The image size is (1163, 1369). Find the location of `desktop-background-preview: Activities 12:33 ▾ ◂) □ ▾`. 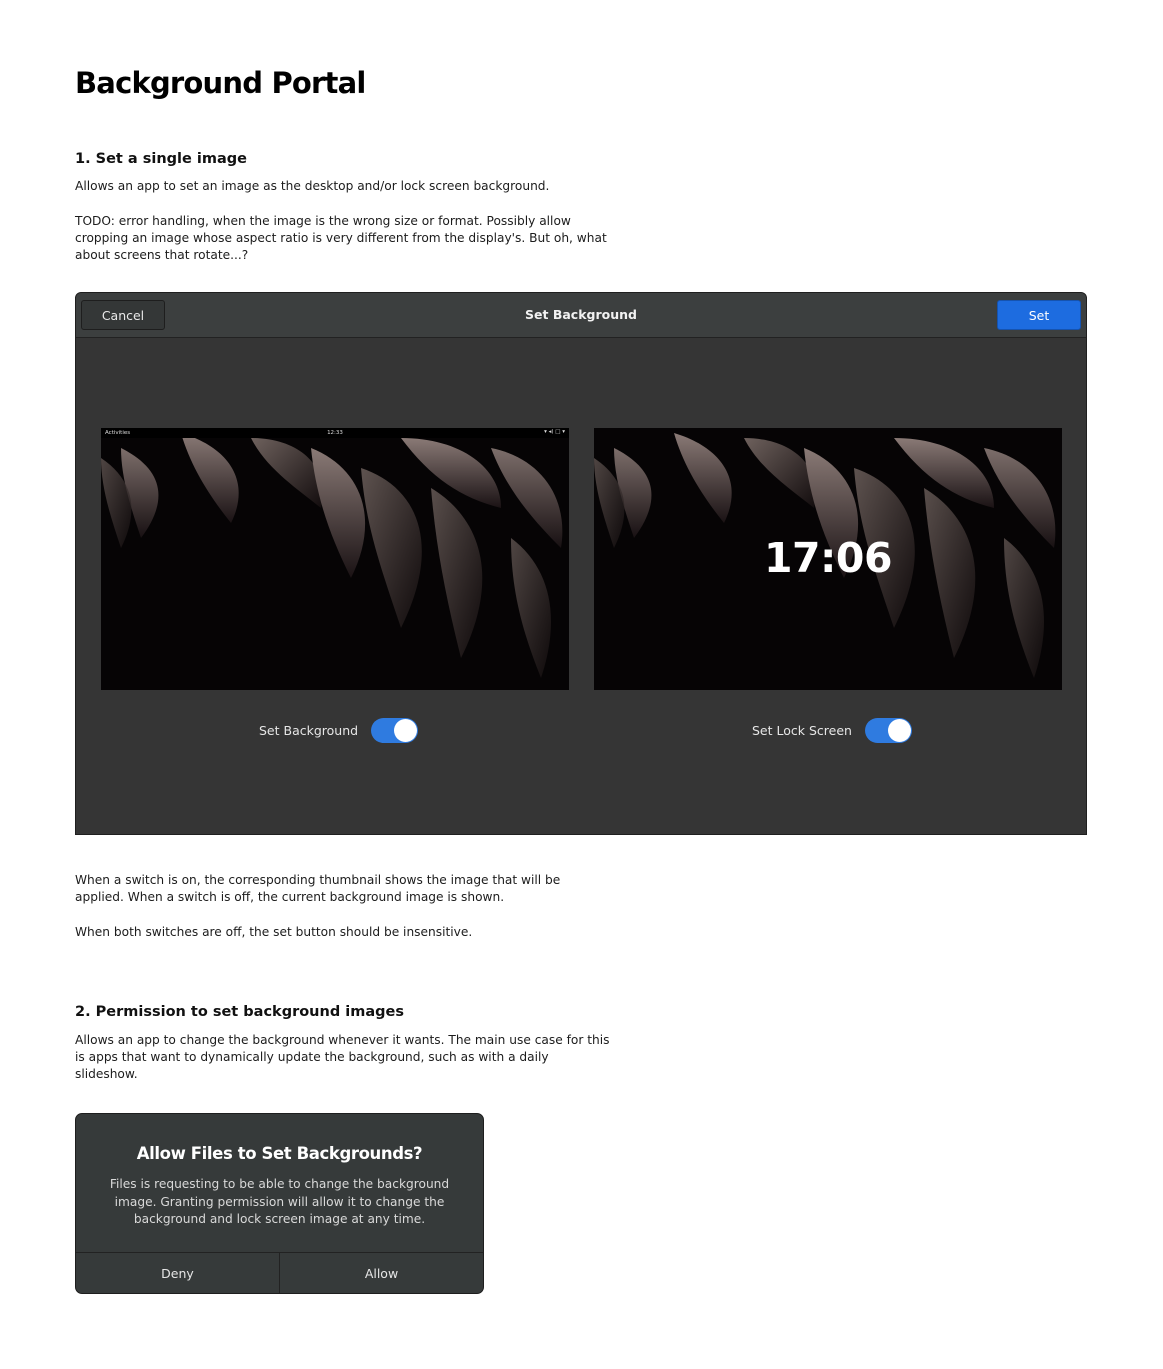

desktop-background-preview: Activities 12:33 ▾ ◂) □ ▾ is located at coordinates (335, 559).